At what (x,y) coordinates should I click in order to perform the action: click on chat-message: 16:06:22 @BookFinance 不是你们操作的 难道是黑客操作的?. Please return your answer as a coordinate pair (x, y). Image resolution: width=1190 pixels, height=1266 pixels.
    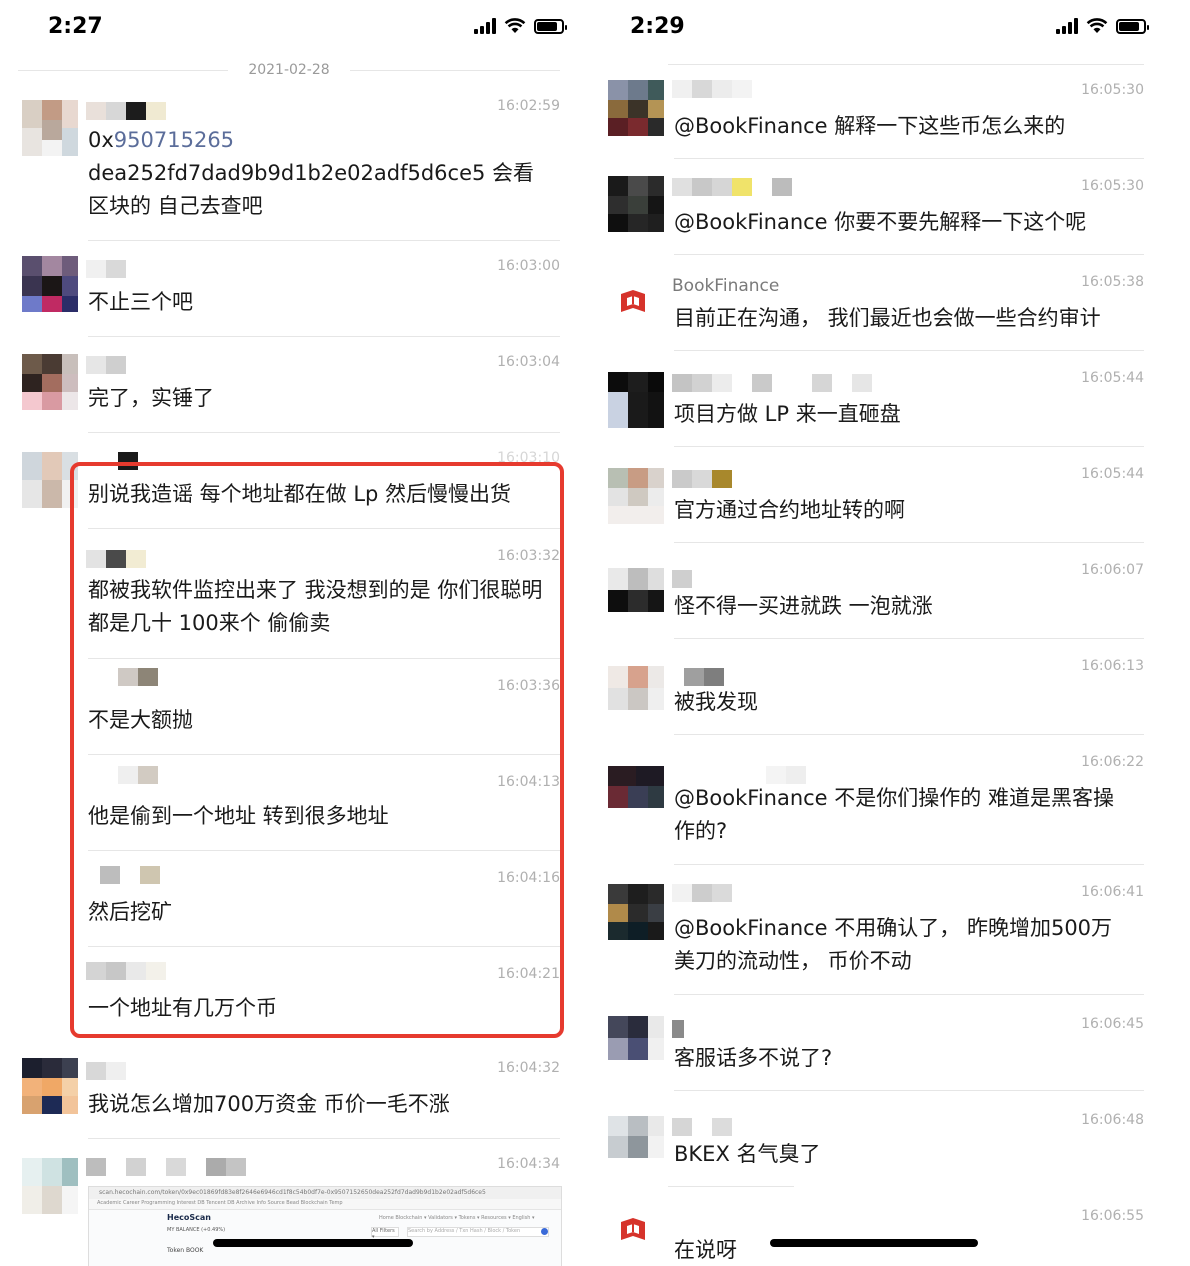
    Looking at the image, I should click on (874, 808).